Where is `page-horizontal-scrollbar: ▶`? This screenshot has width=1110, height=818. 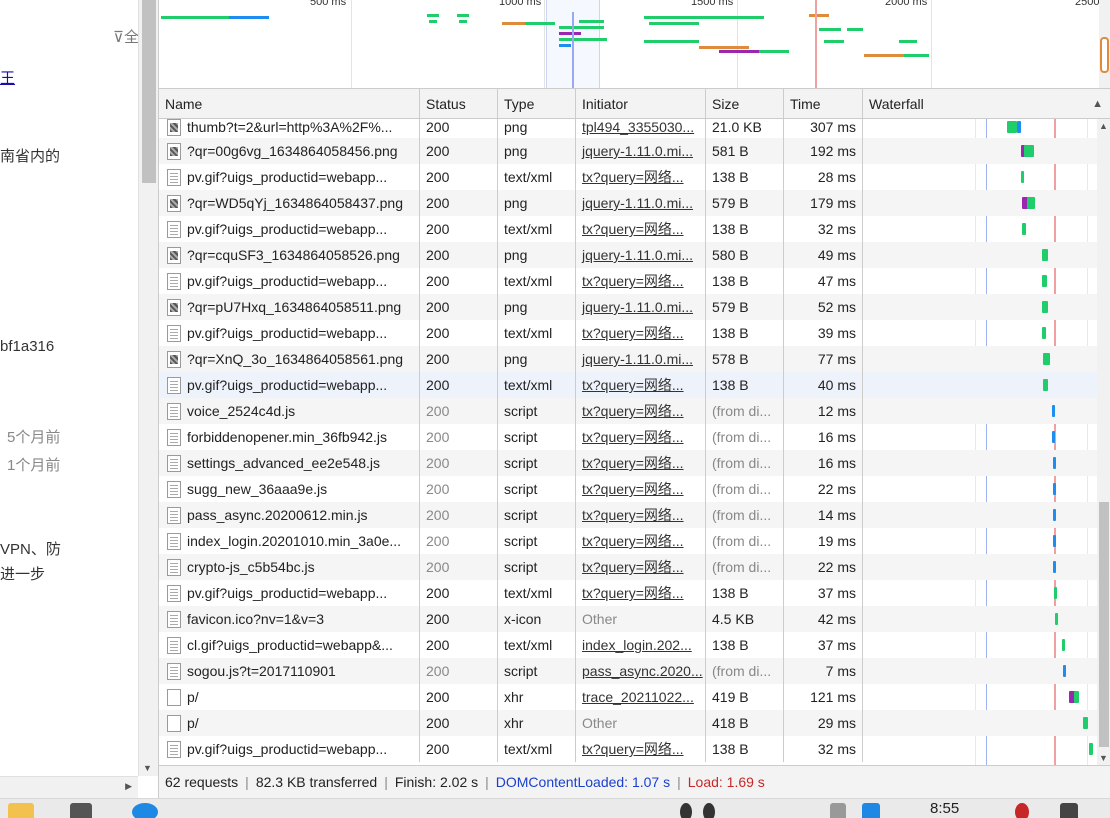 page-horizontal-scrollbar: ▶ is located at coordinates (69, 787).